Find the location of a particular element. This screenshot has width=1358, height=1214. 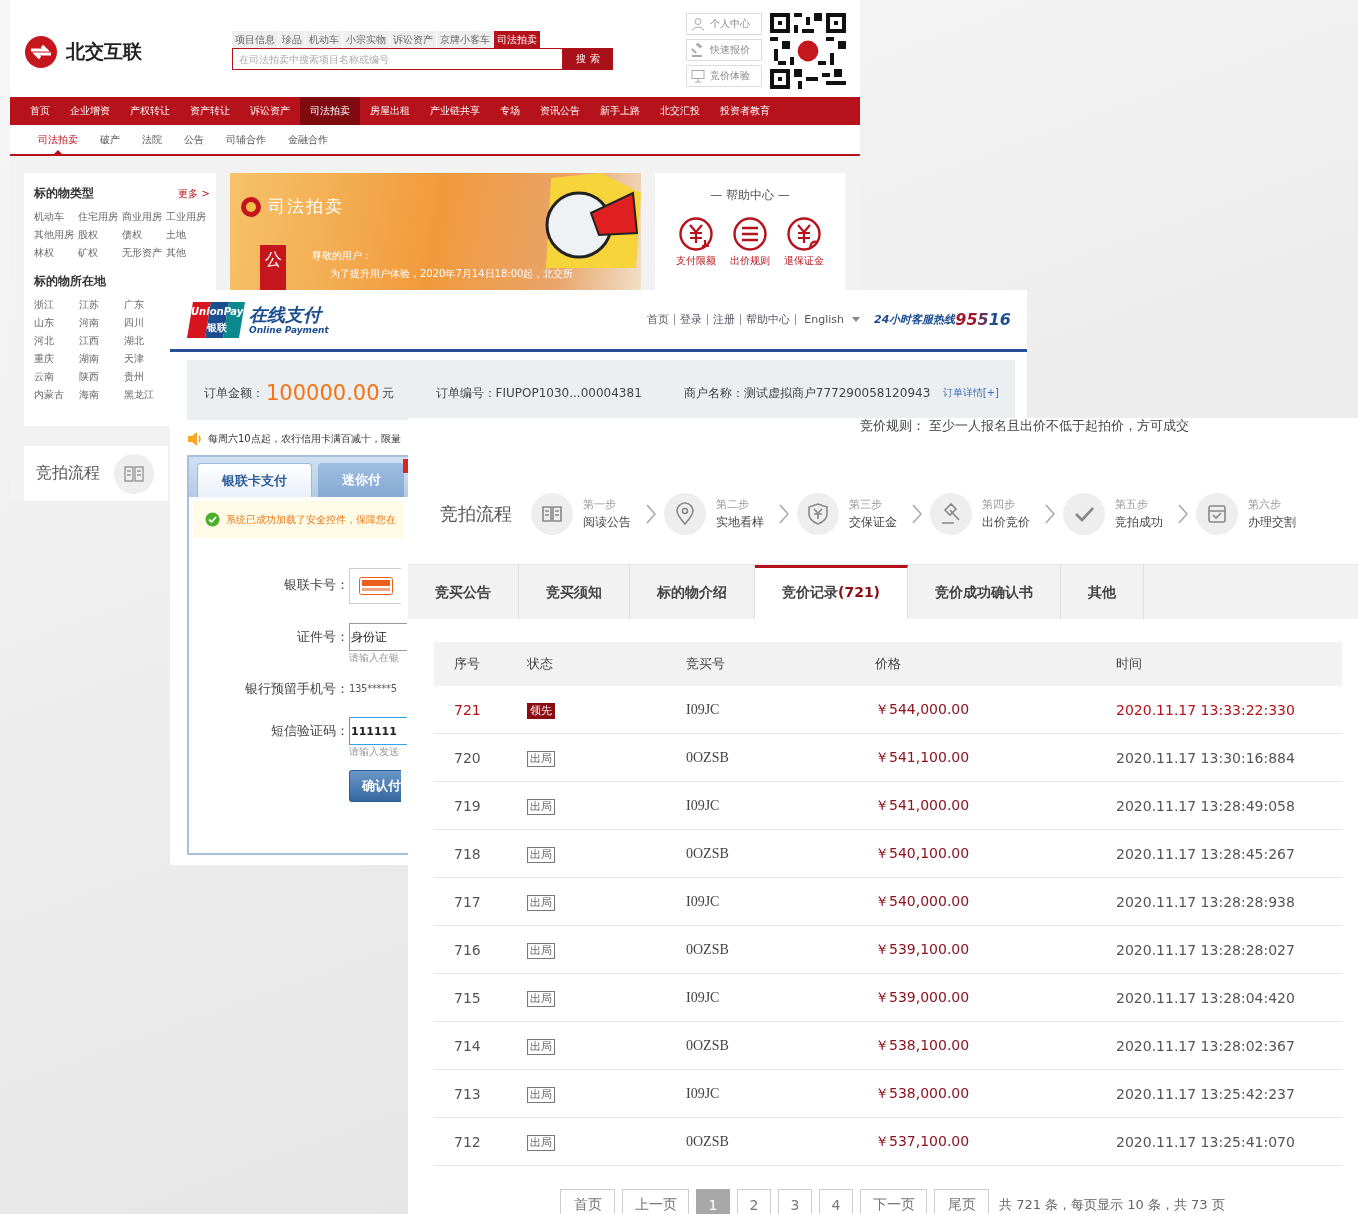

order-details-link: 订单详情[+] is located at coordinates (970, 393).